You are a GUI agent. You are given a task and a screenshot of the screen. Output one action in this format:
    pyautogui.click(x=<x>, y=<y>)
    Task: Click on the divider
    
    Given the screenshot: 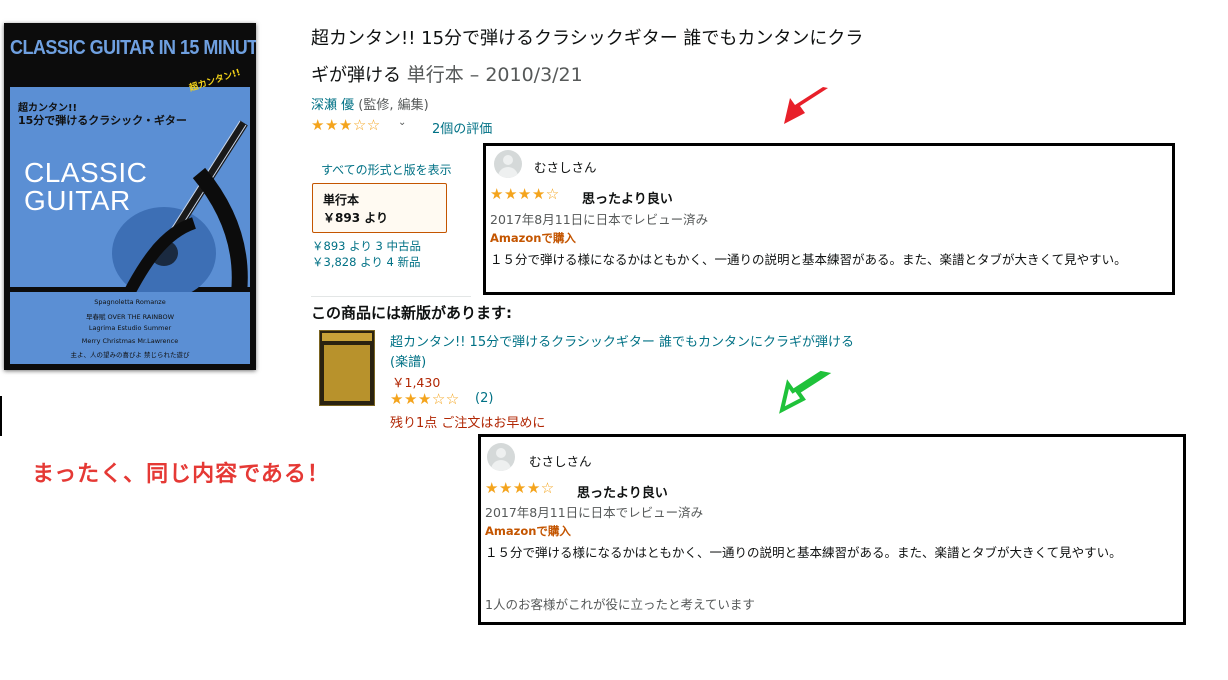 What is the action you would take?
    pyautogui.click(x=391, y=296)
    